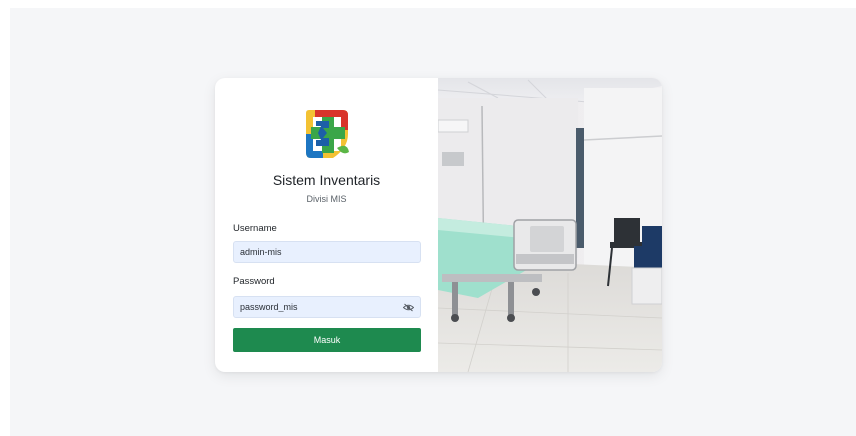 Image resolution: width=856 pixels, height=436 pixels. I want to click on app-logo, so click(327, 134).